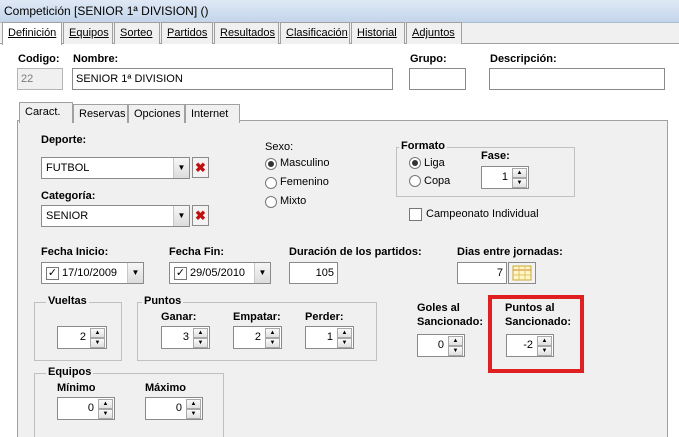 The height and width of the screenshot is (437, 679). What do you see at coordinates (313, 273) in the screenshot?
I see `duracion-field: 105` at bounding box center [313, 273].